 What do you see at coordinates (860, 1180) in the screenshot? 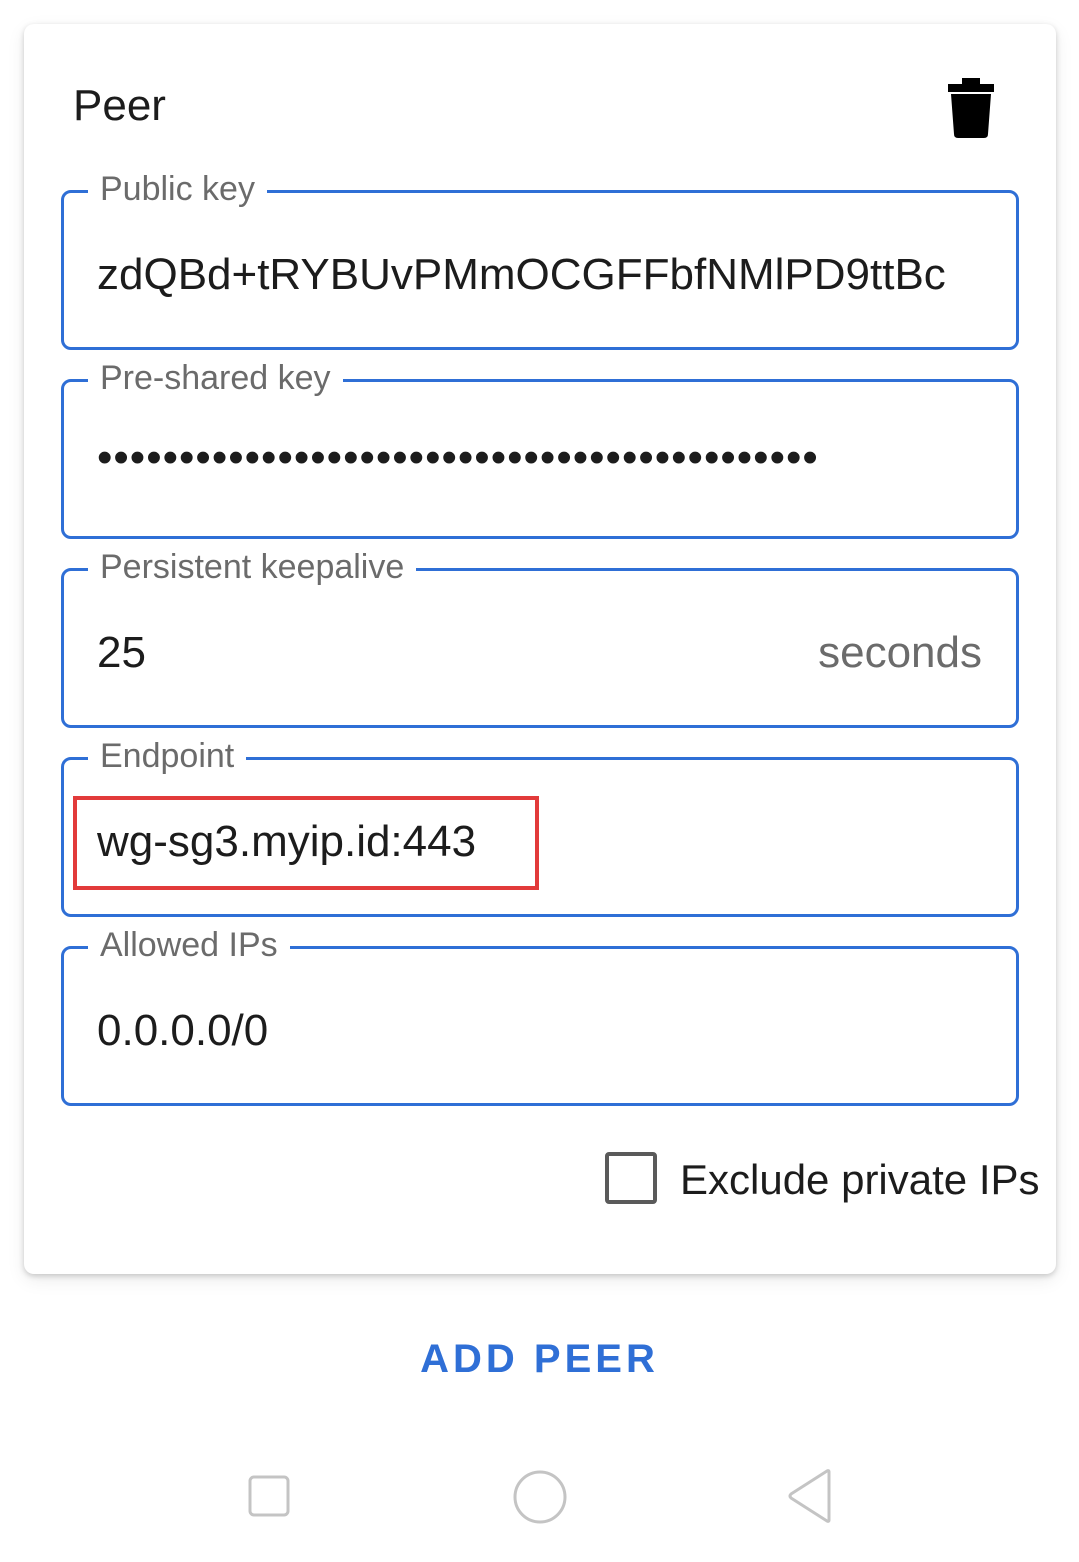
I see `exclude-private-ips-label: Exclude private IPs` at bounding box center [860, 1180].